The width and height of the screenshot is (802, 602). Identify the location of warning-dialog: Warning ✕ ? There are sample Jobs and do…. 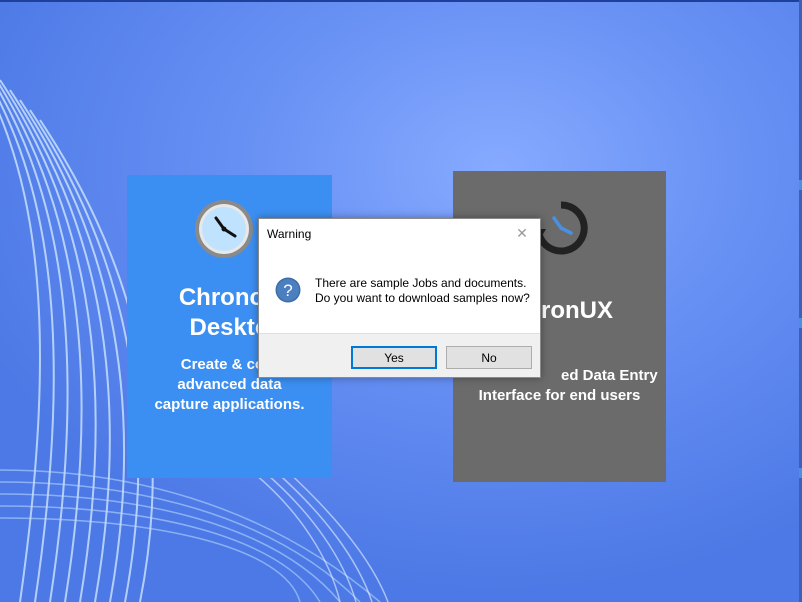
(399, 298).